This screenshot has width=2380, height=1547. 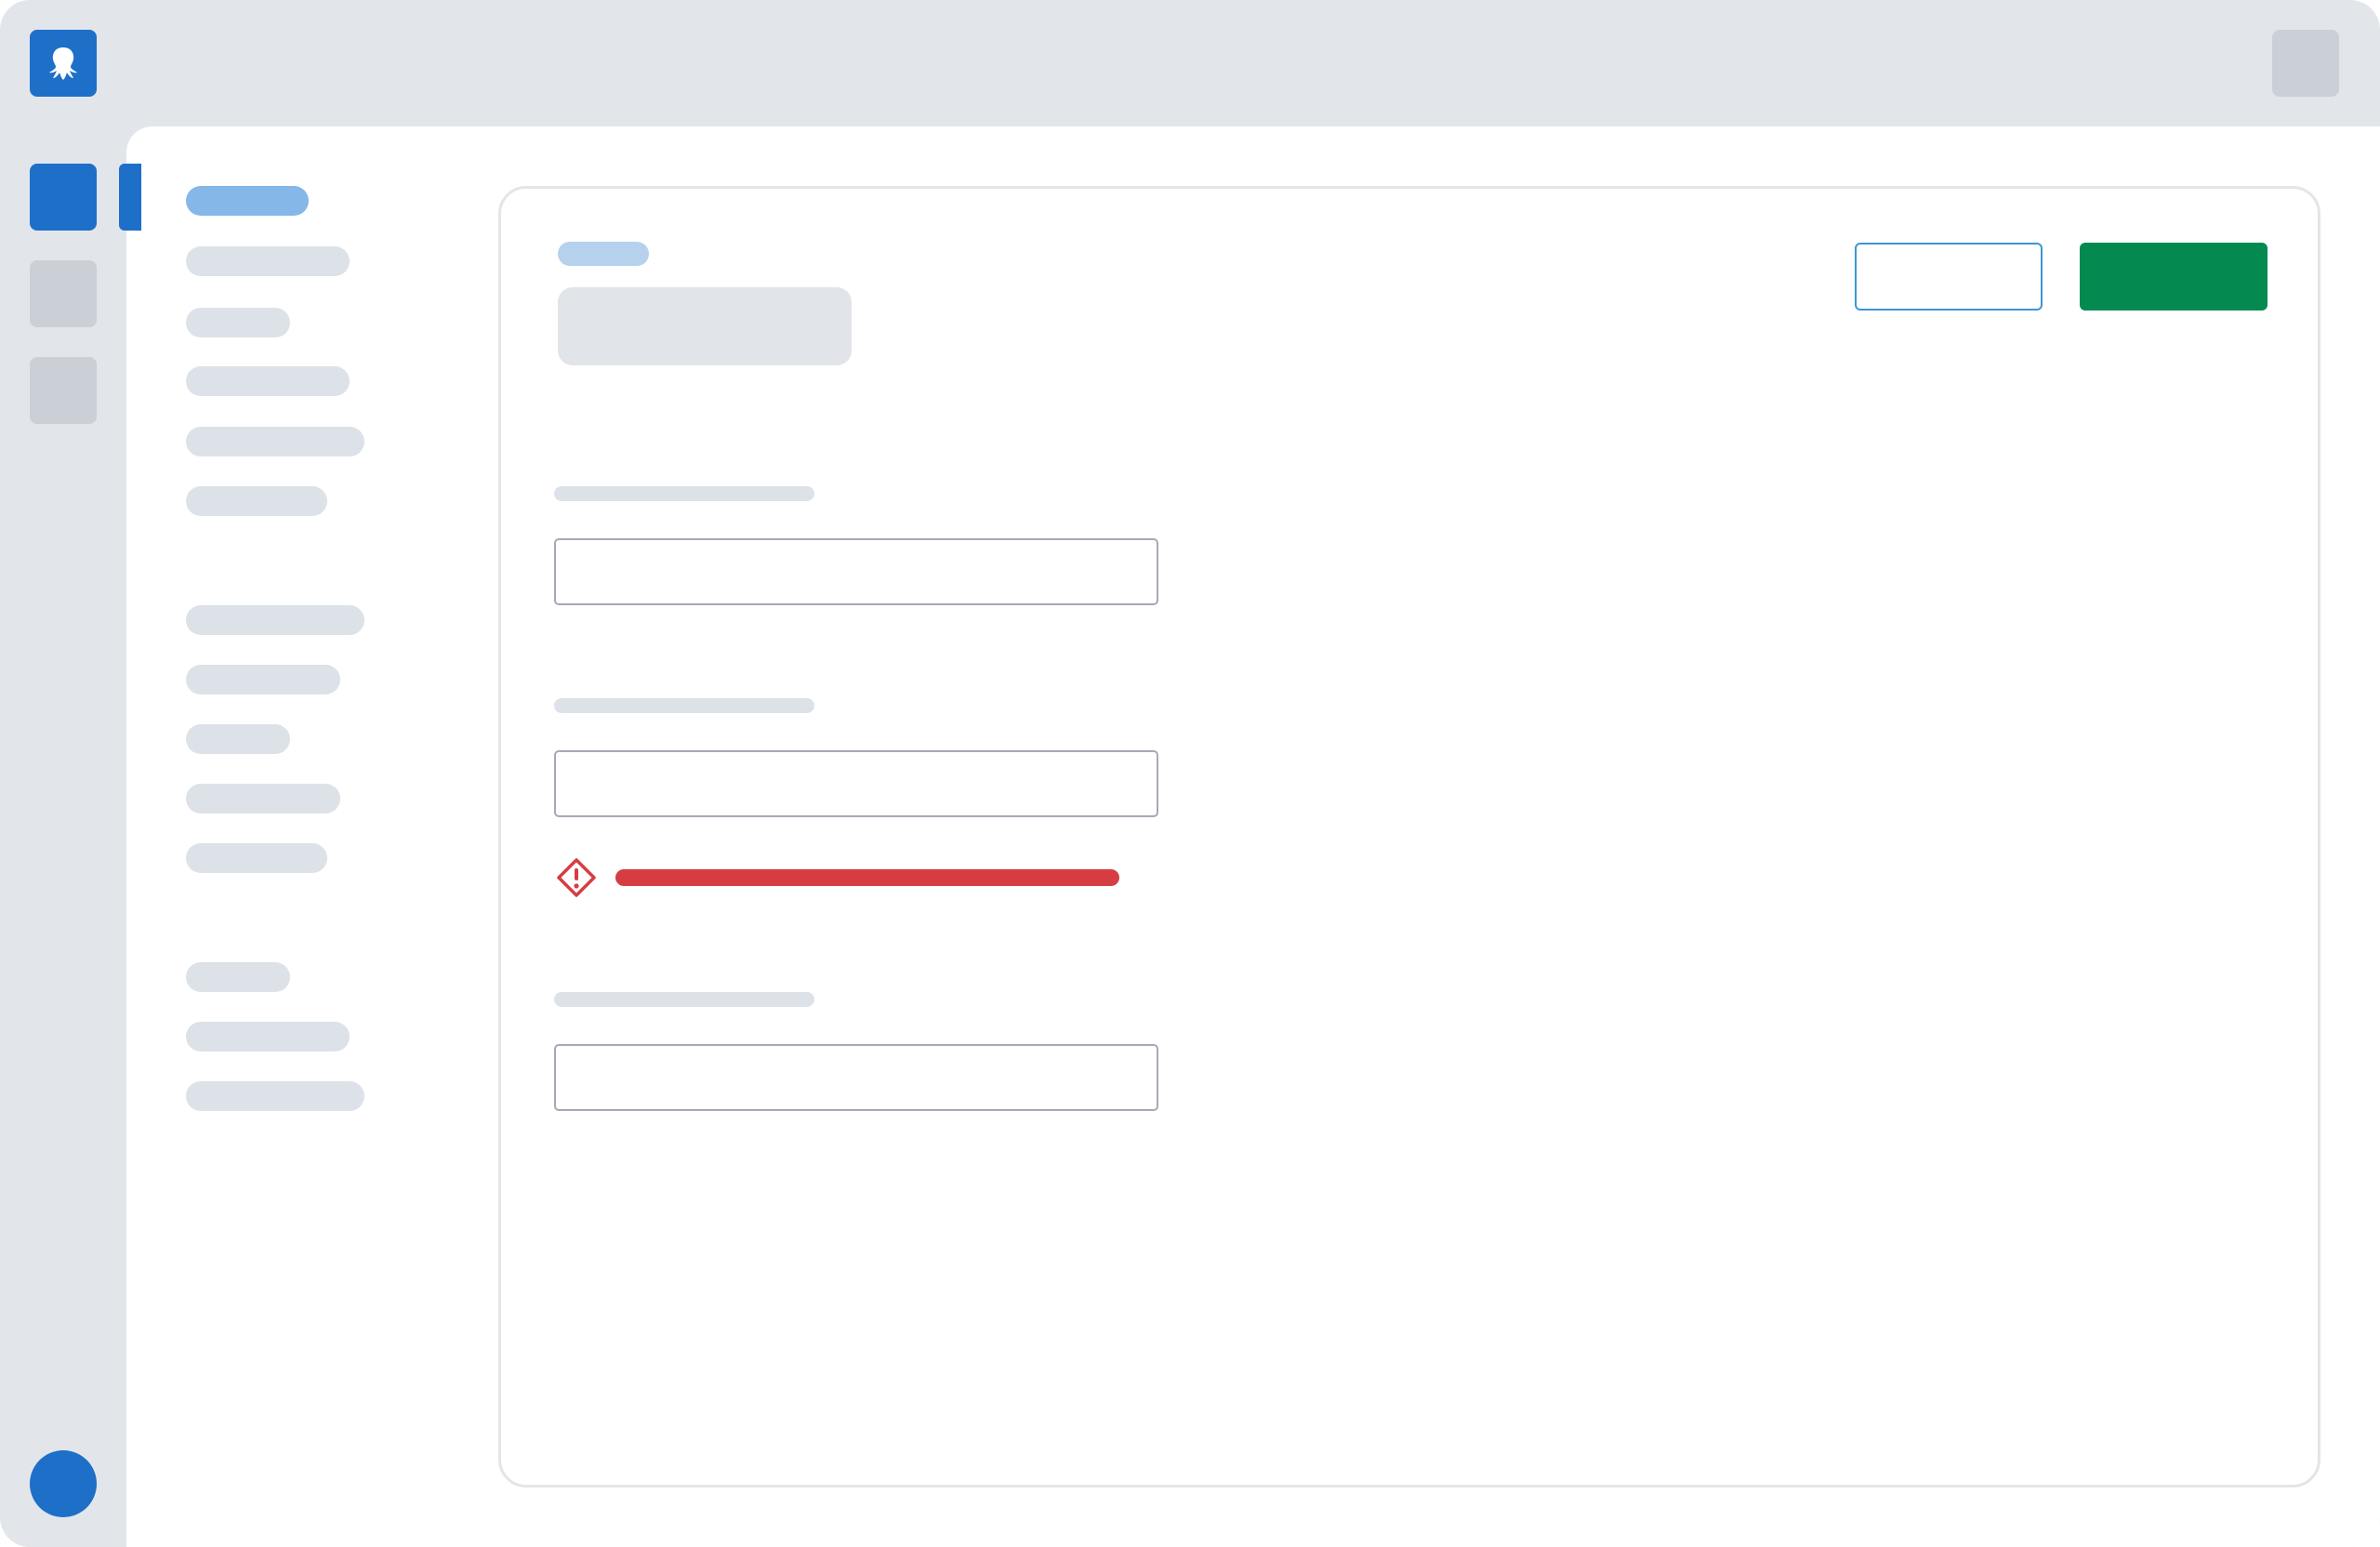 What do you see at coordinates (247, 201) in the screenshot?
I see `sidebar-item-active` at bounding box center [247, 201].